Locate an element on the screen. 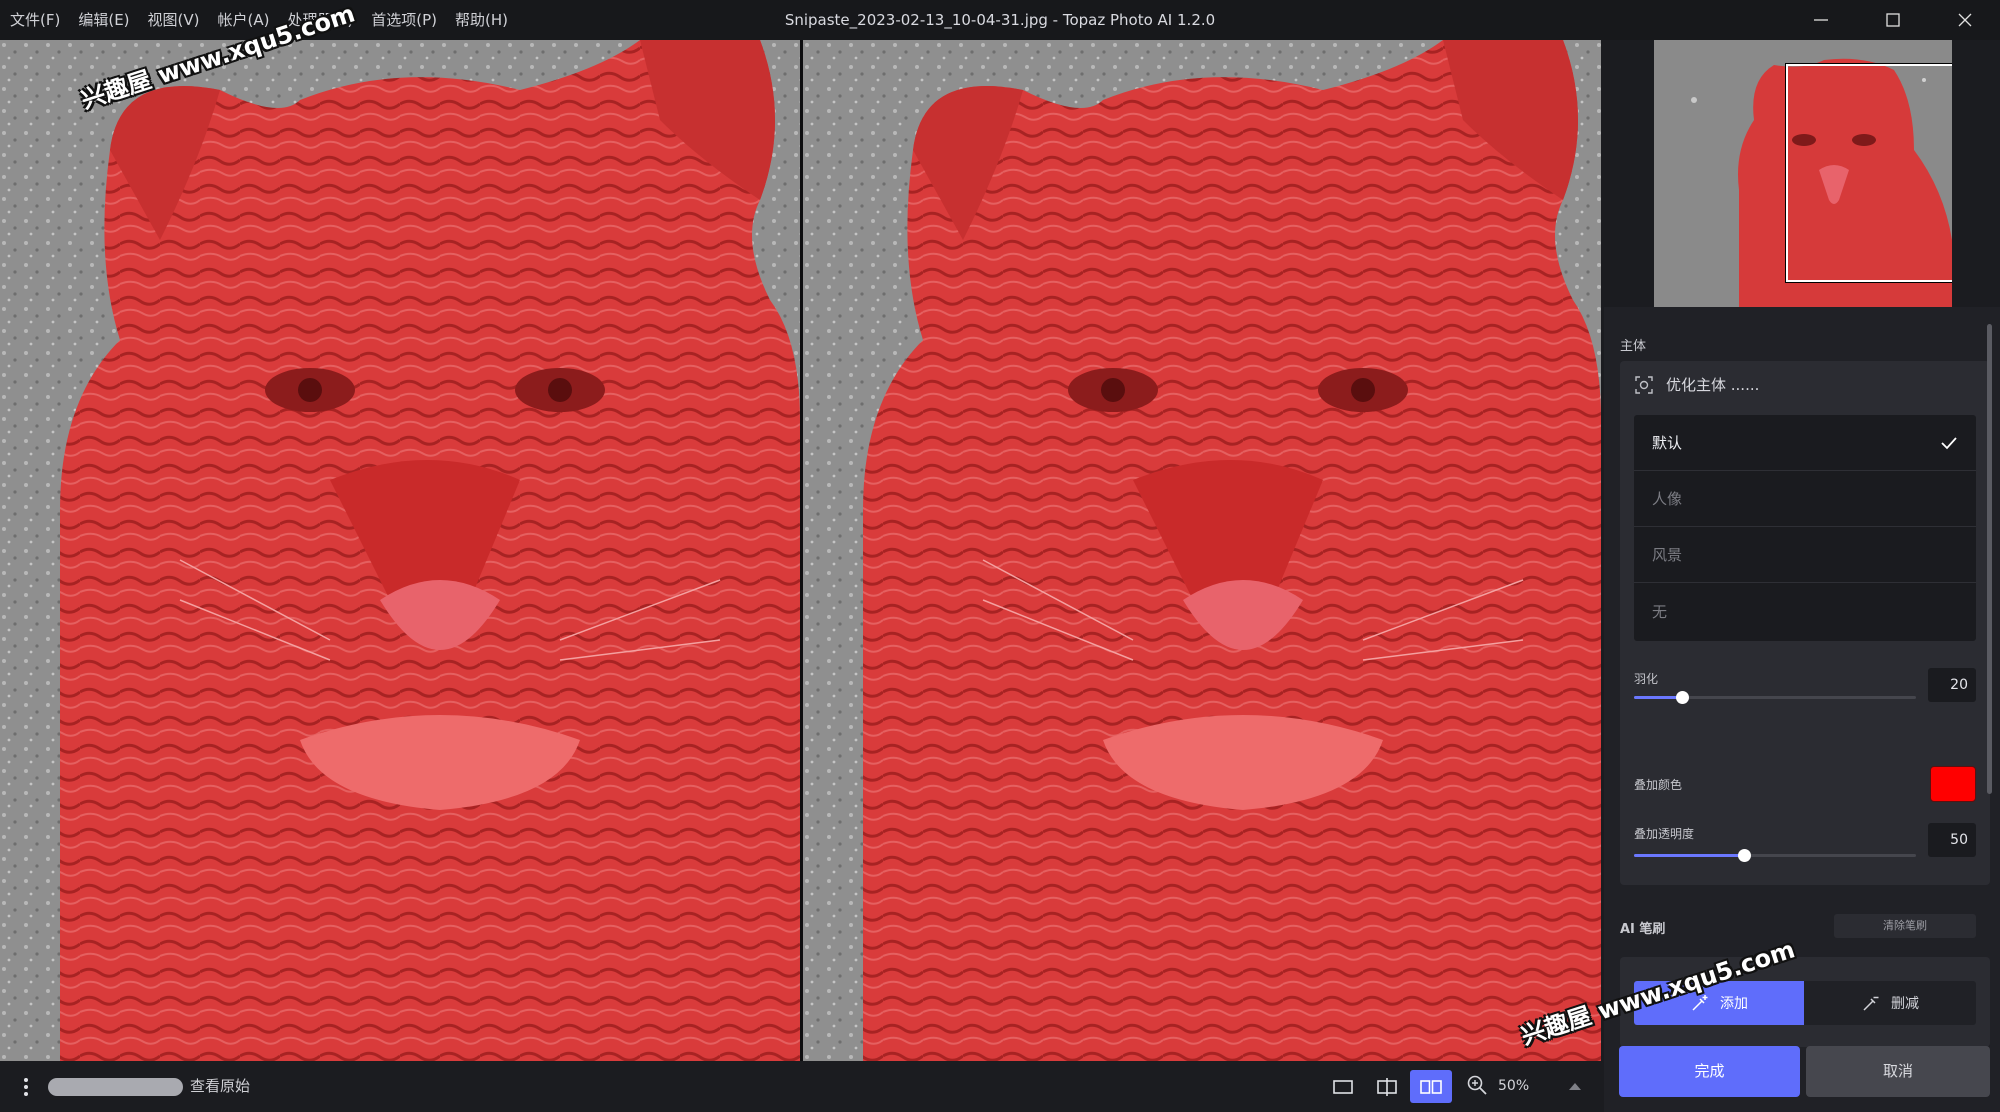 The image size is (2000, 1112). maximize-icon is located at coordinates (1893, 20).